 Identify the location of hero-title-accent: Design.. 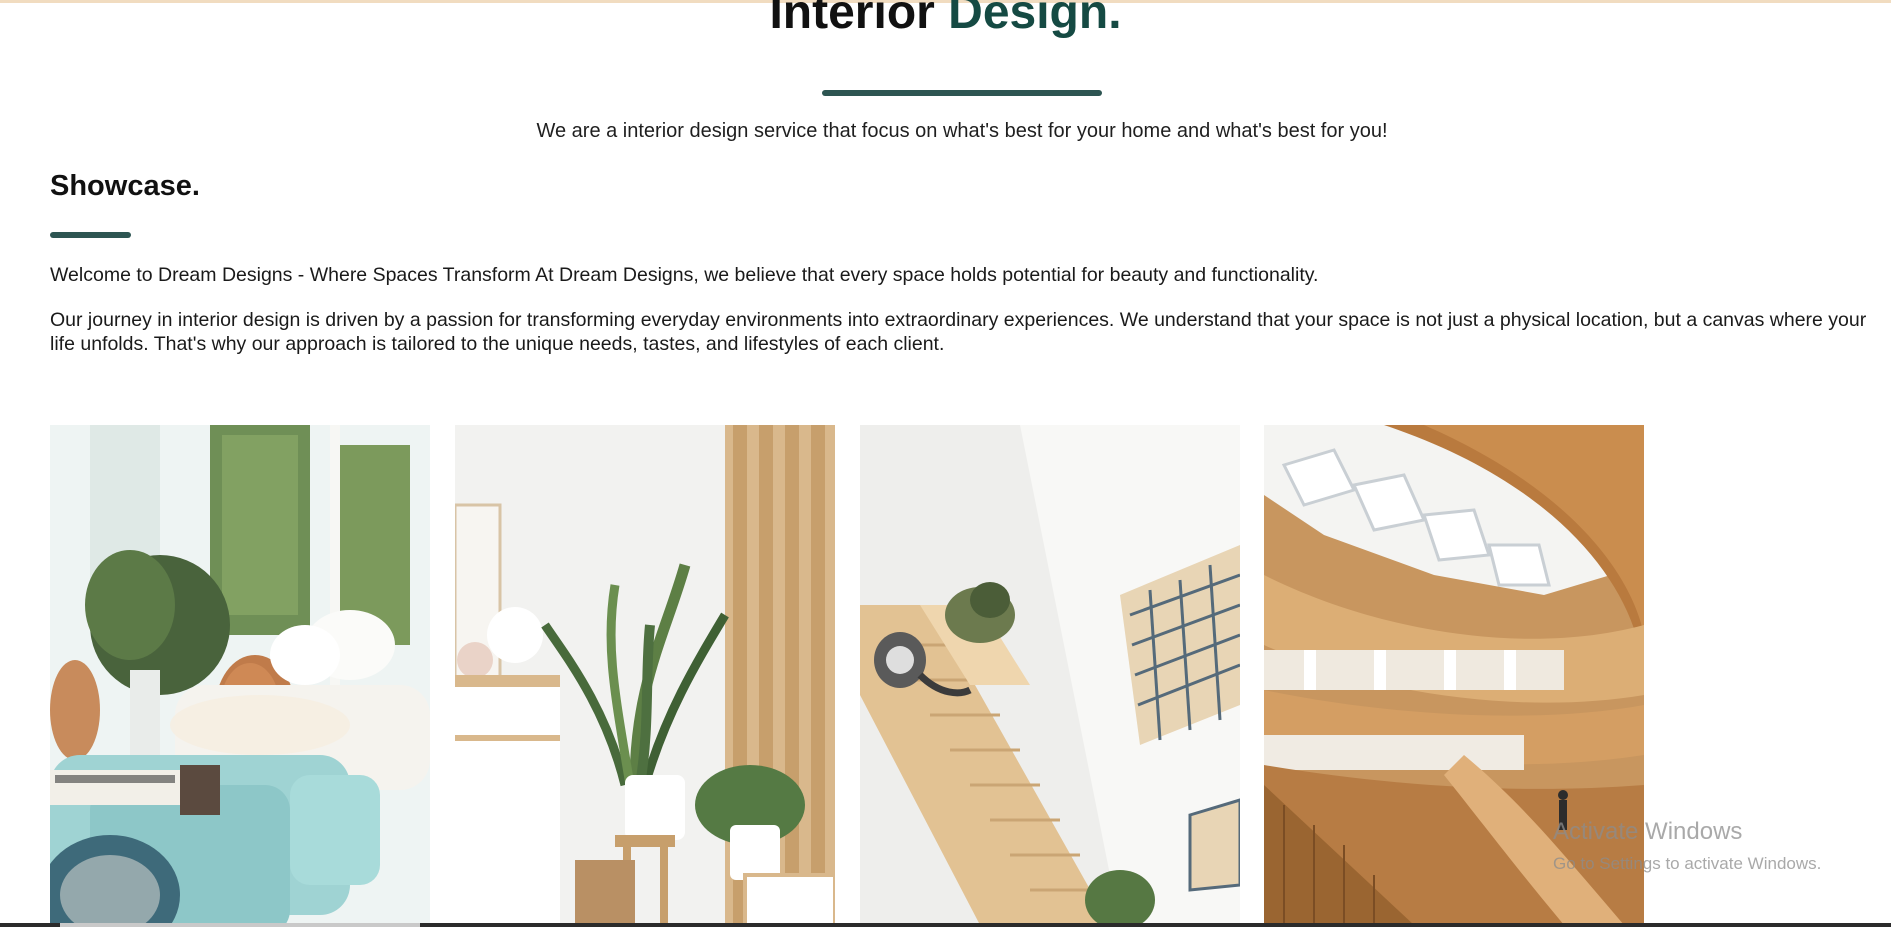
(1035, 19).